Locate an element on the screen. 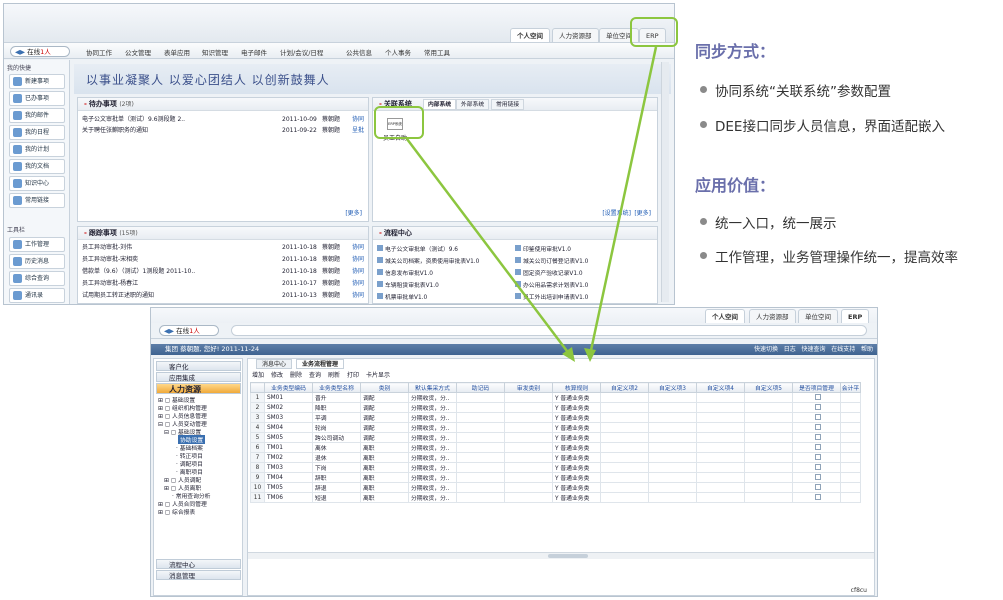 This screenshot has width=1003, height=600. arrow-from-tab is located at coordinates (623, 201).